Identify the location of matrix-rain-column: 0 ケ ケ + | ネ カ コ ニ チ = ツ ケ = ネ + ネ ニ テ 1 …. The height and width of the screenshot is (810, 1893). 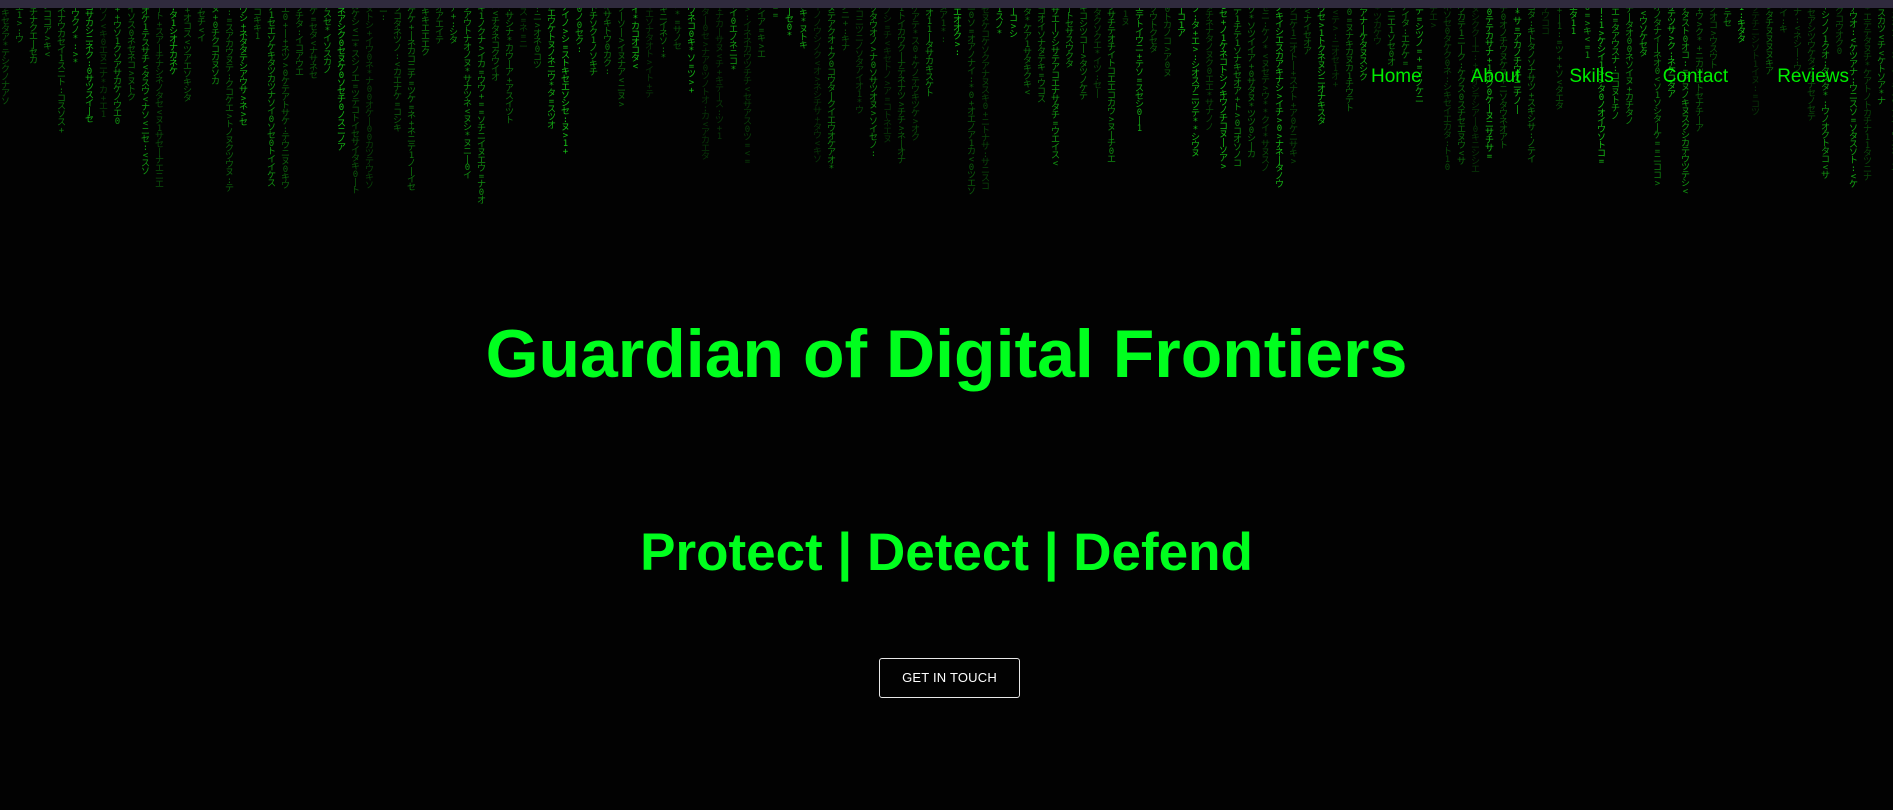
(411, 100).